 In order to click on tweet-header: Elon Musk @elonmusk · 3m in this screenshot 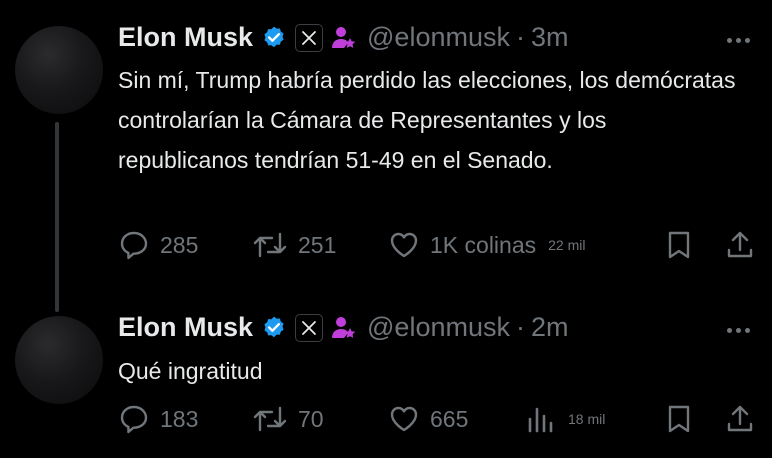, I will do `click(343, 37)`.